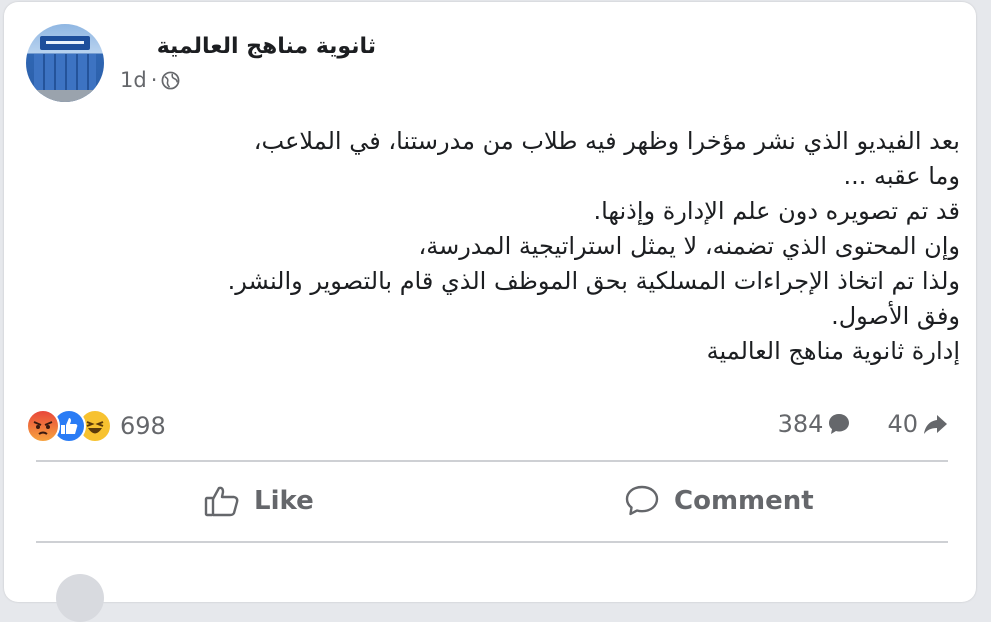 The width and height of the screenshot is (991, 622). I want to click on thumbs-up-icon, so click(221, 501).